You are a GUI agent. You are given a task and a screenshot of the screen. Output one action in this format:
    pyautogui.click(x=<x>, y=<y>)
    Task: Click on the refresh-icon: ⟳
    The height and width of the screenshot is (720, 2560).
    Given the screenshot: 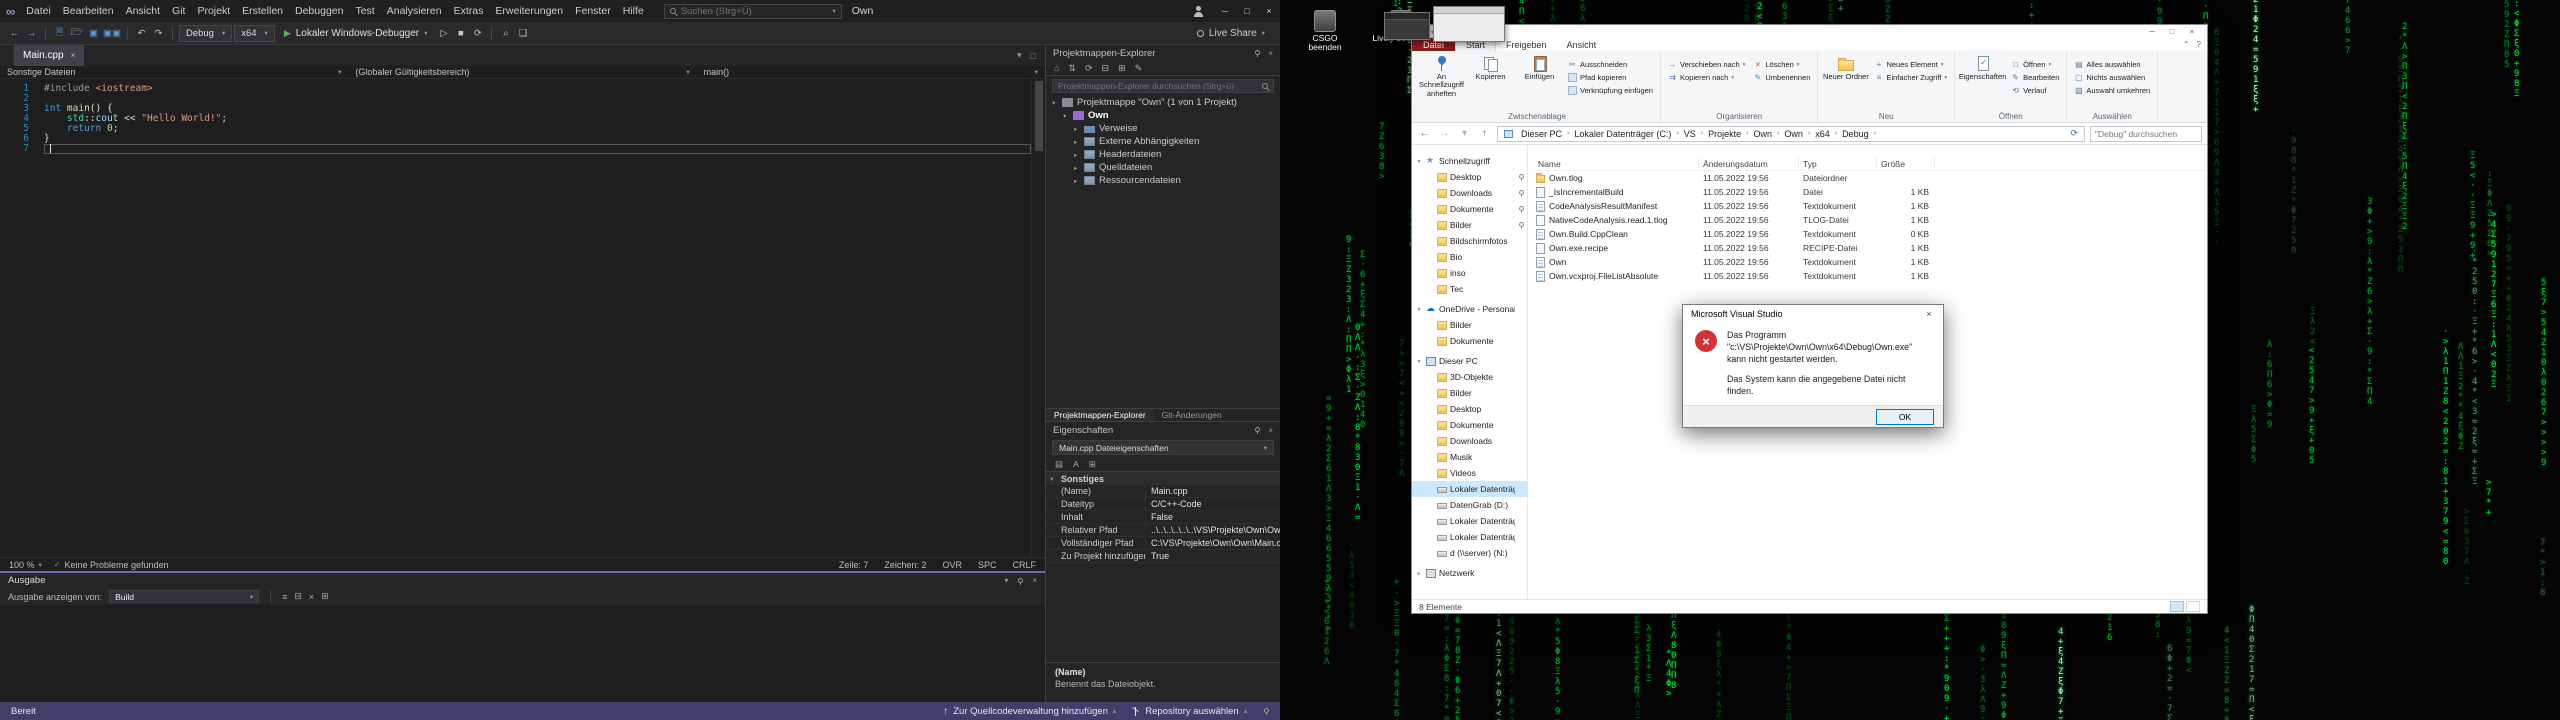 What is the action you would take?
    pyautogui.click(x=477, y=33)
    